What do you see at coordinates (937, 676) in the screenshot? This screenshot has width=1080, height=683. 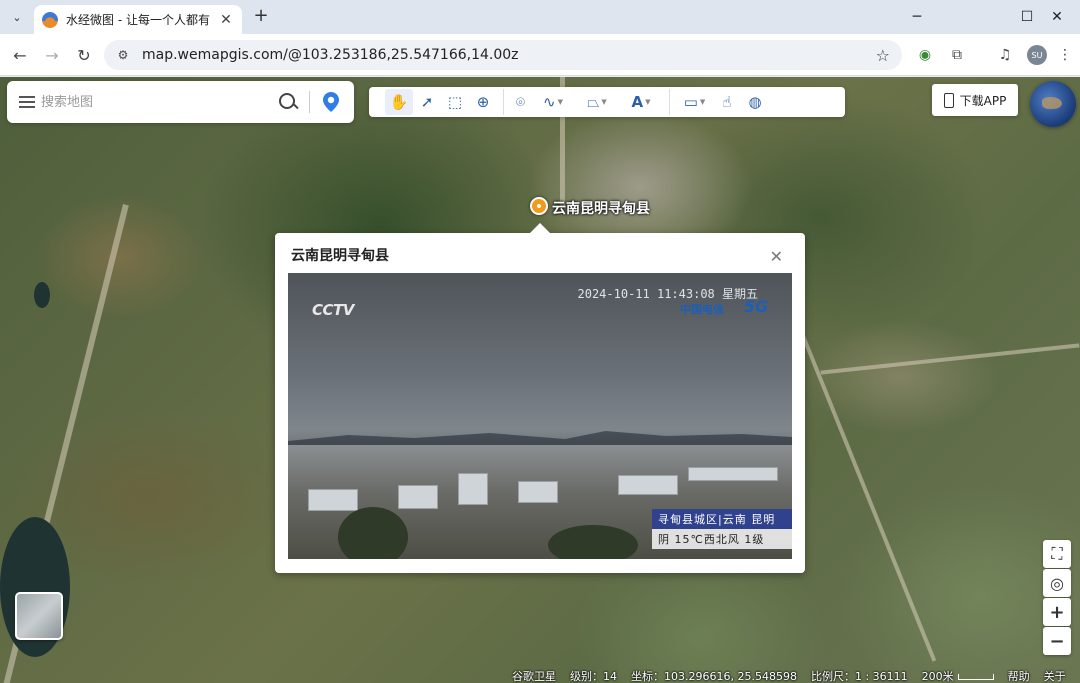 I see `scale-distance: 200米` at bounding box center [937, 676].